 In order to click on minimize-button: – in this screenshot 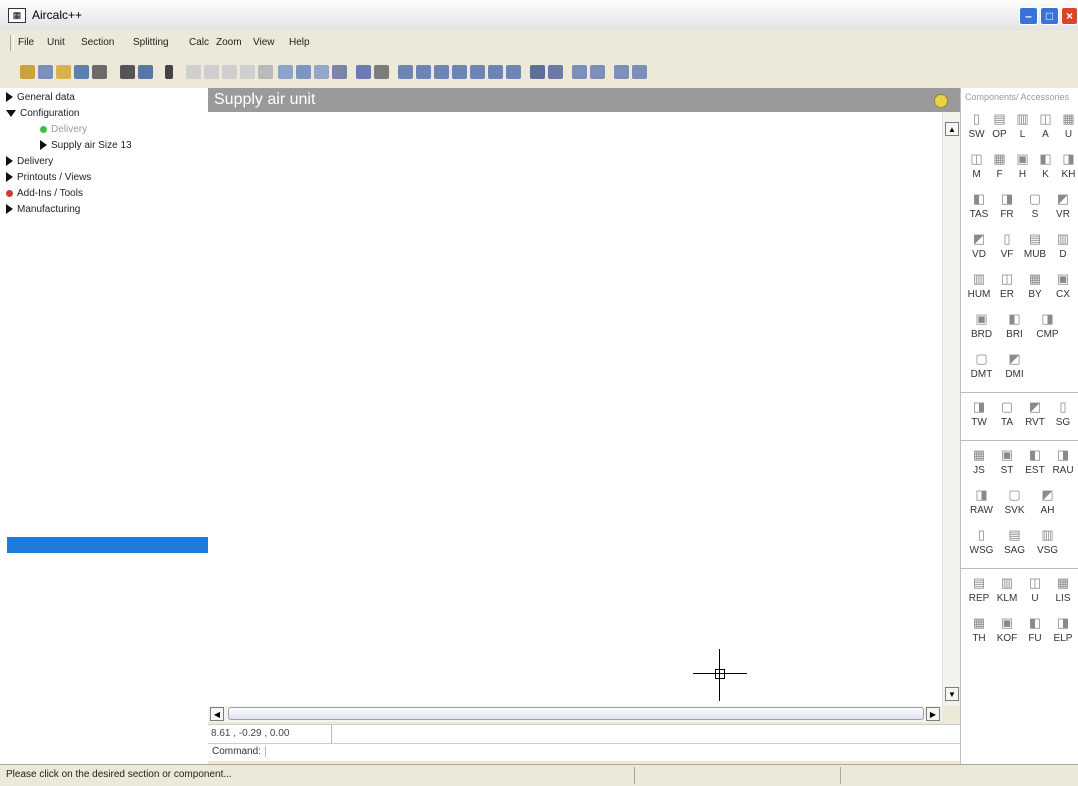, I will do `click(1028, 16)`.